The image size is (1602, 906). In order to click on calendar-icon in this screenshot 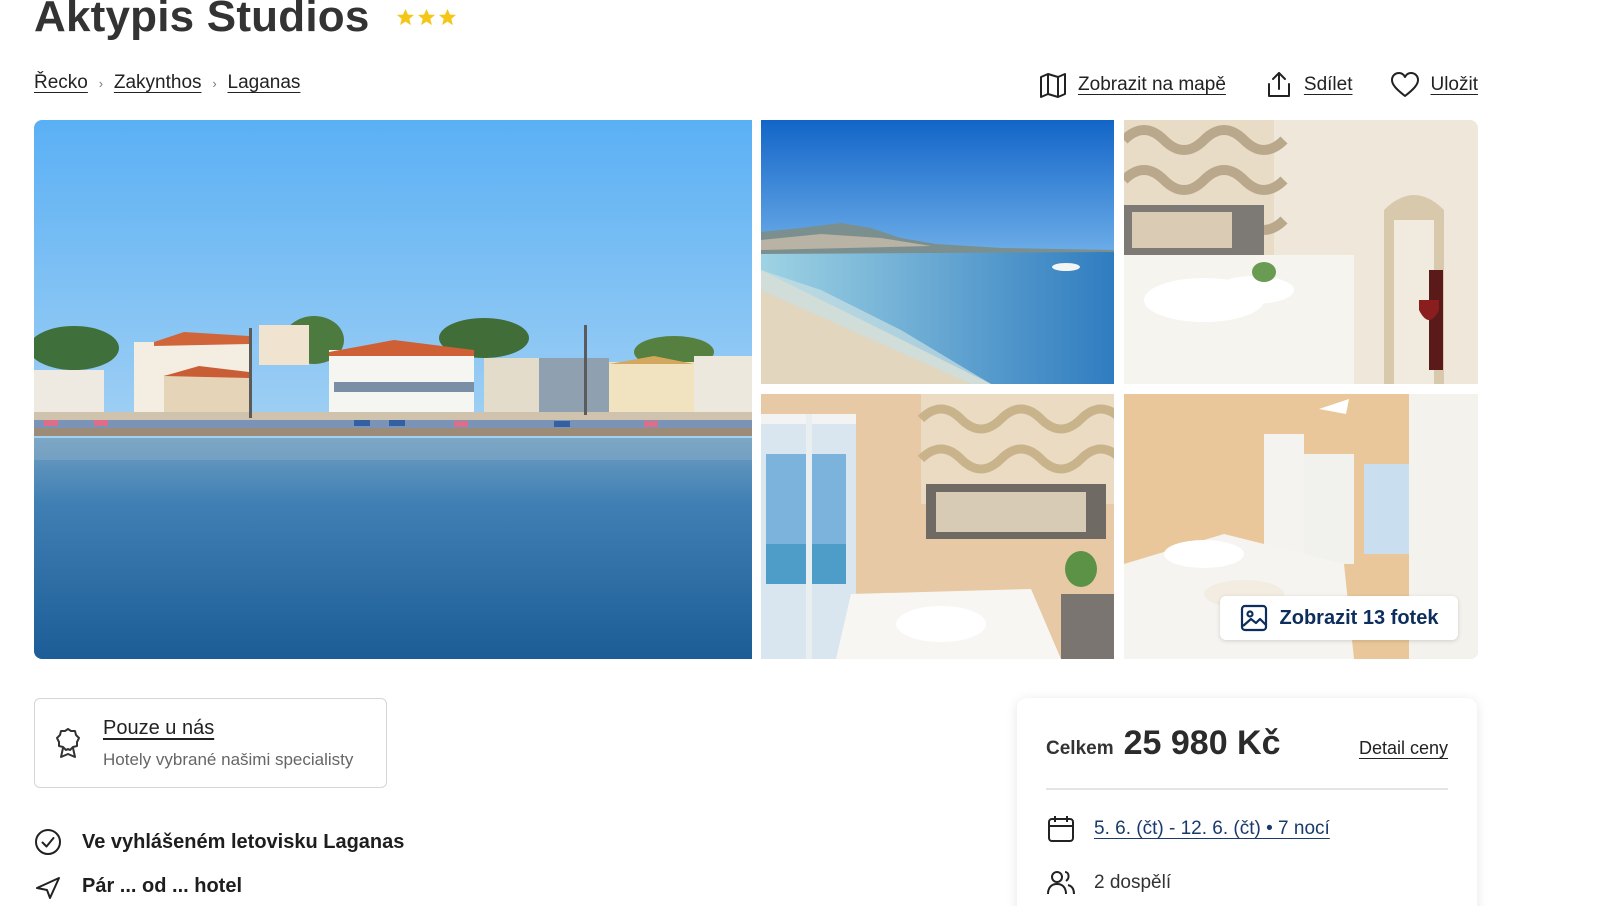, I will do `click(1061, 829)`.